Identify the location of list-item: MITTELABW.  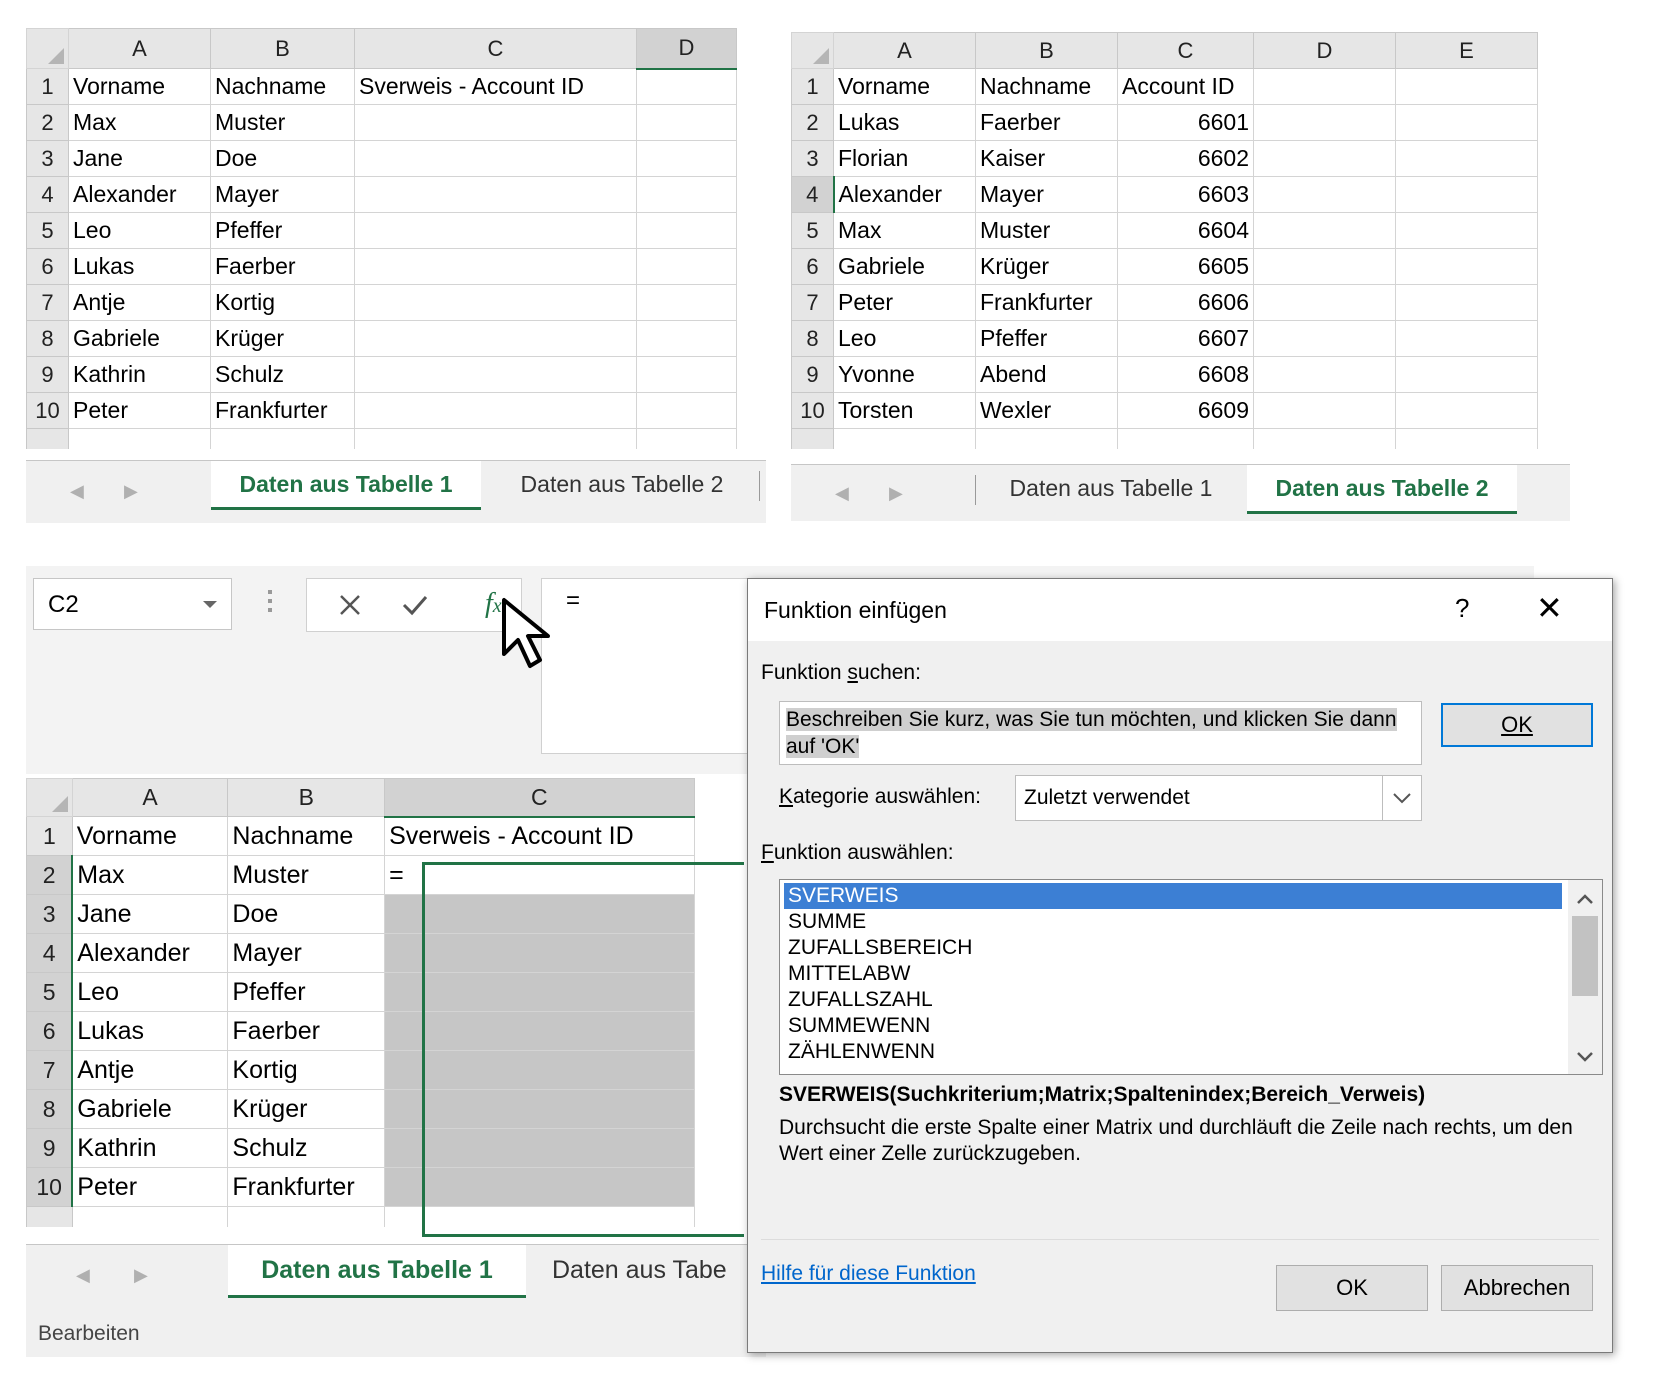
(1173, 974).